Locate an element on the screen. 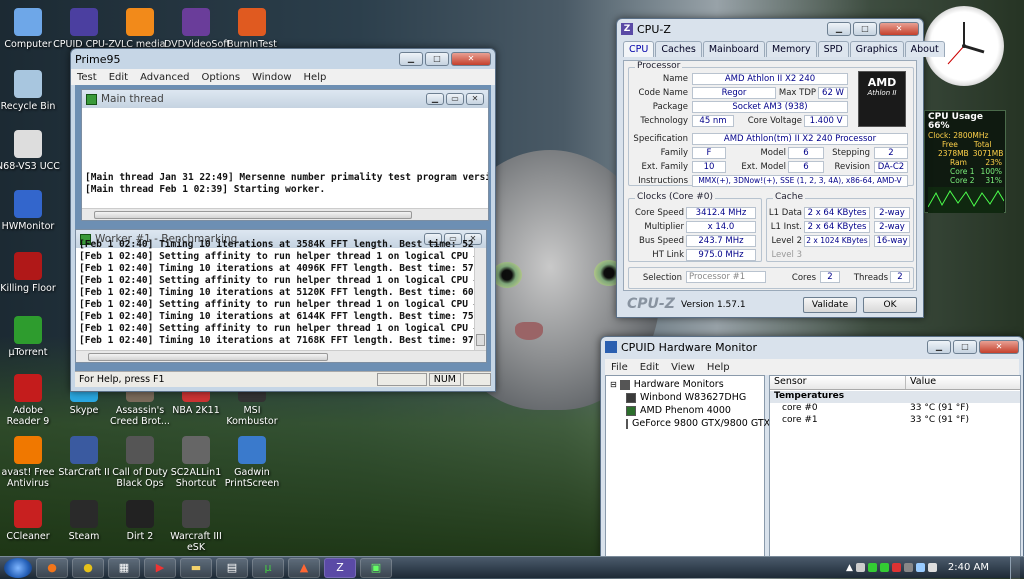 Image resolution: width=1024 pixels, height=579 pixels. prime95-titlebar: Prime95 ▁ □ ✕ is located at coordinates (283, 59).